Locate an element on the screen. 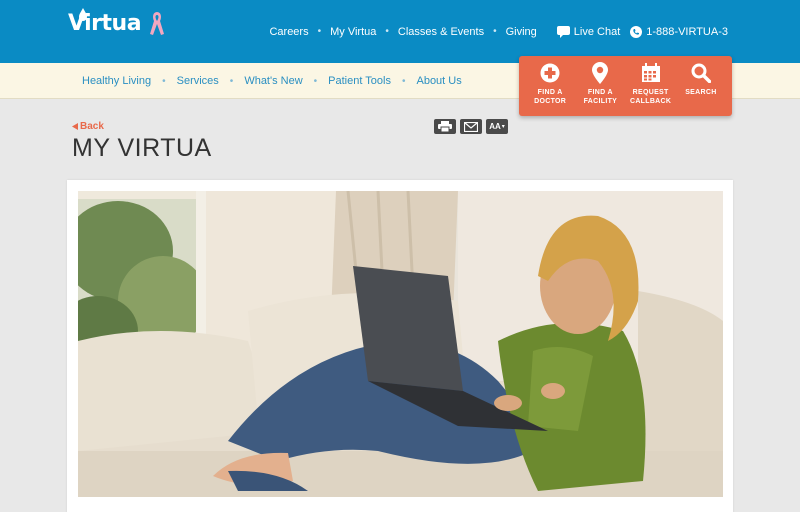 The width and height of the screenshot is (800, 512). live-chat-label: Live Chat is located at coordinates (597, 31).